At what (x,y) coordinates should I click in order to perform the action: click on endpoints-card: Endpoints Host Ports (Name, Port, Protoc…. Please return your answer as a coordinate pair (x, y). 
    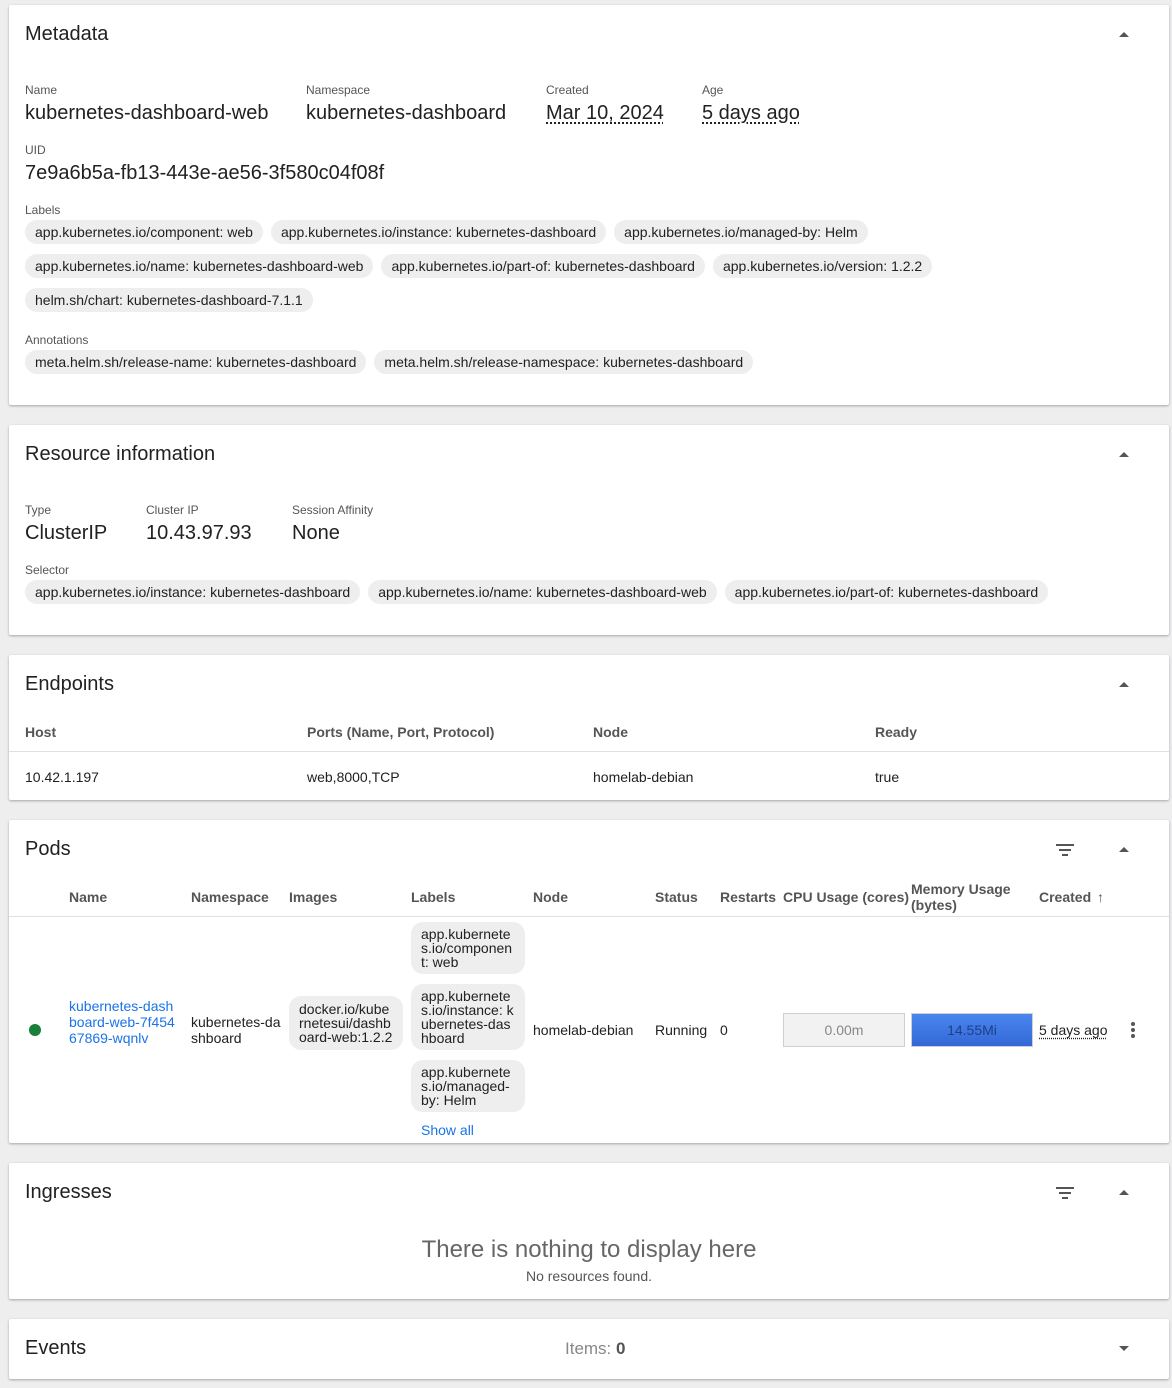
    Looking at the image, I should click on (589, 727).